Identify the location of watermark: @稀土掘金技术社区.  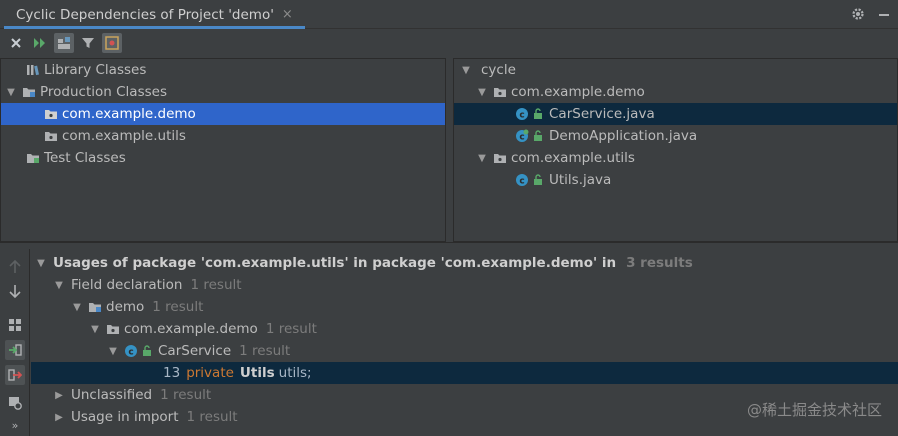
(814, 410).